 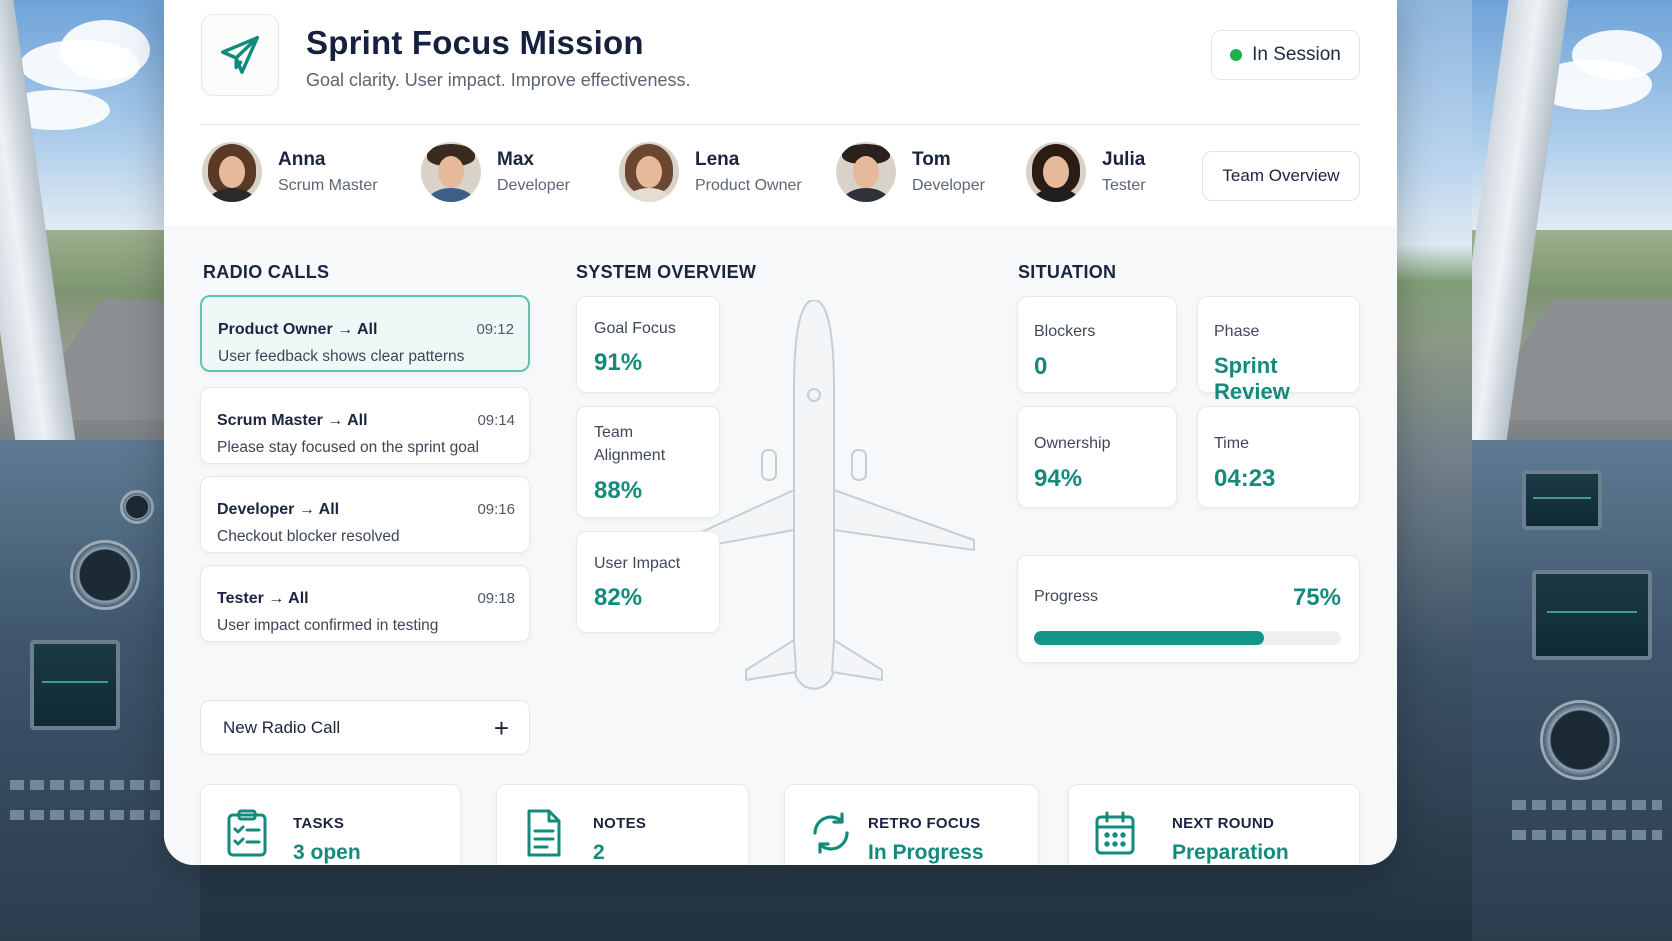 I want to click on tile-label: NEXT ROUND, so click(x=1223, y=823).